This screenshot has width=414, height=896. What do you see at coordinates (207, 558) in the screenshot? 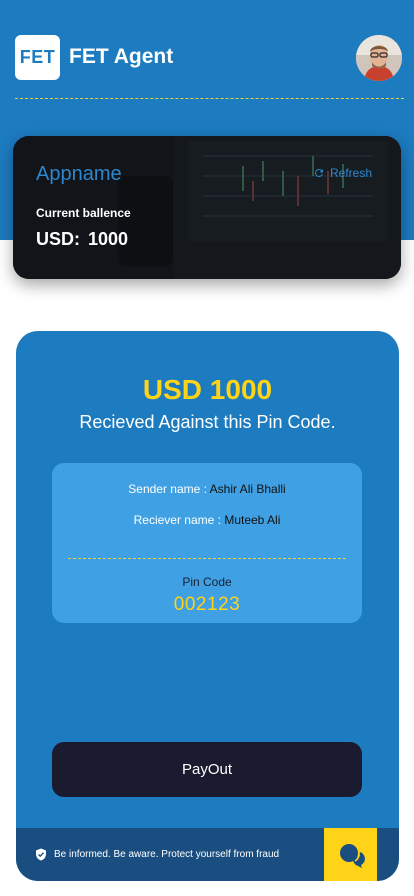
I see `details-divider` at bounding box center [207, 558].